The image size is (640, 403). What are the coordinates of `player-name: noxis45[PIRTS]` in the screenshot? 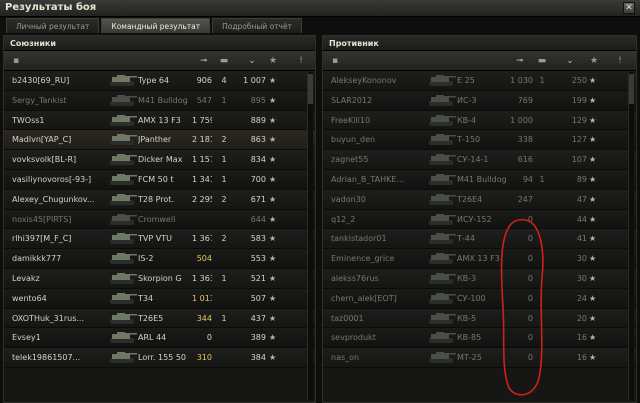 It's located at (42, 219).